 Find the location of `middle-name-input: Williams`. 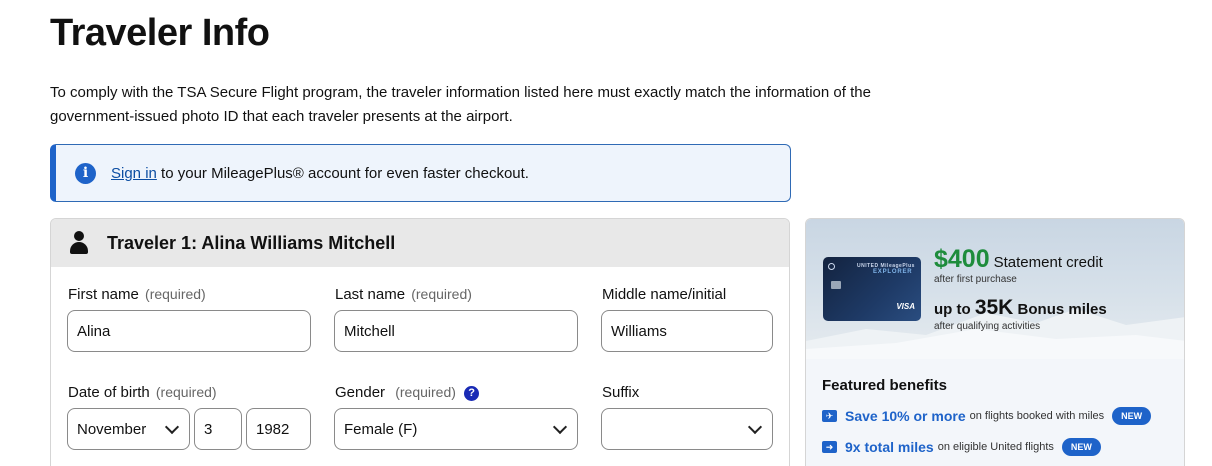

middle-name-input: Williams is located at coordinates (687, 331).